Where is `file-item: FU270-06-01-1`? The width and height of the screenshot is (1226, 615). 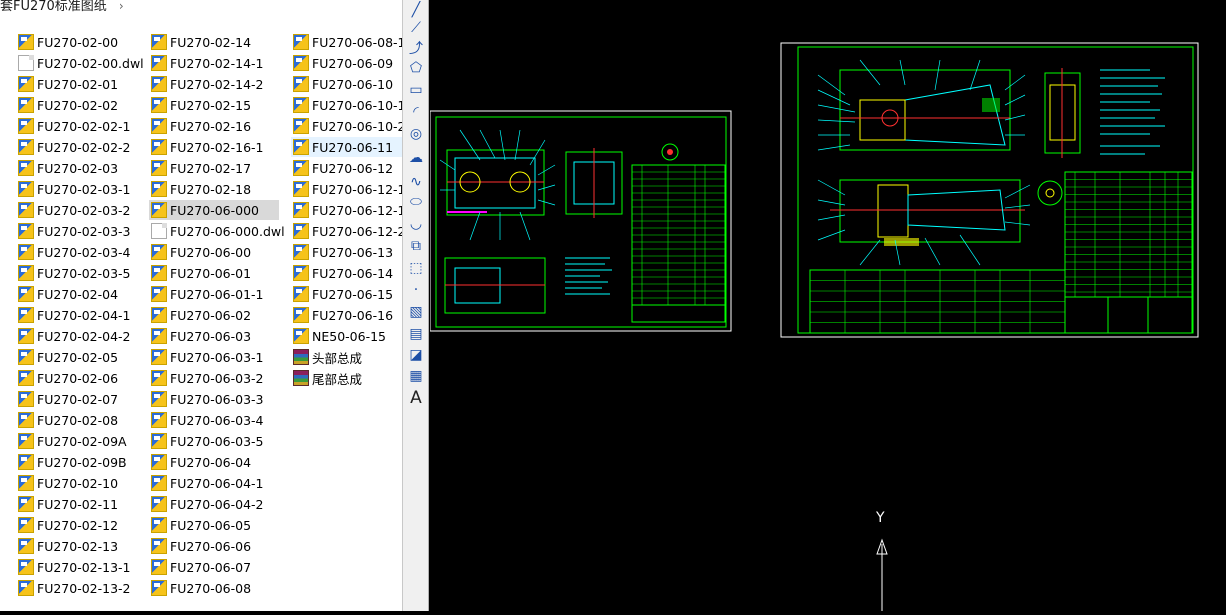 file-item: FU270-06-01-1 is located at coordinates (214, 294).